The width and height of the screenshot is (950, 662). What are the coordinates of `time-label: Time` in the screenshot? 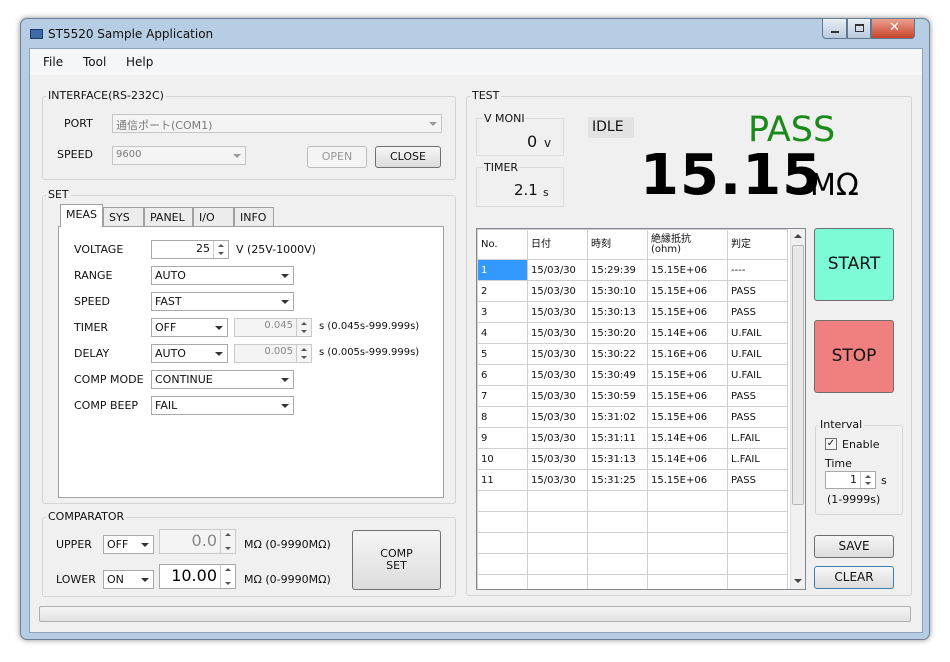 It's located at (838, 463).